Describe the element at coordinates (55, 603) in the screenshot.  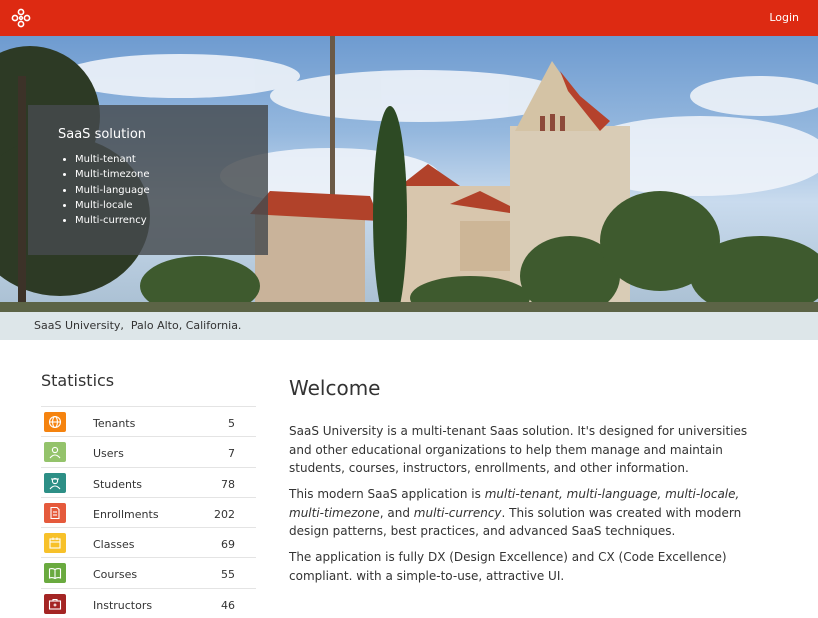
I see `briefcase-icon` at that location.